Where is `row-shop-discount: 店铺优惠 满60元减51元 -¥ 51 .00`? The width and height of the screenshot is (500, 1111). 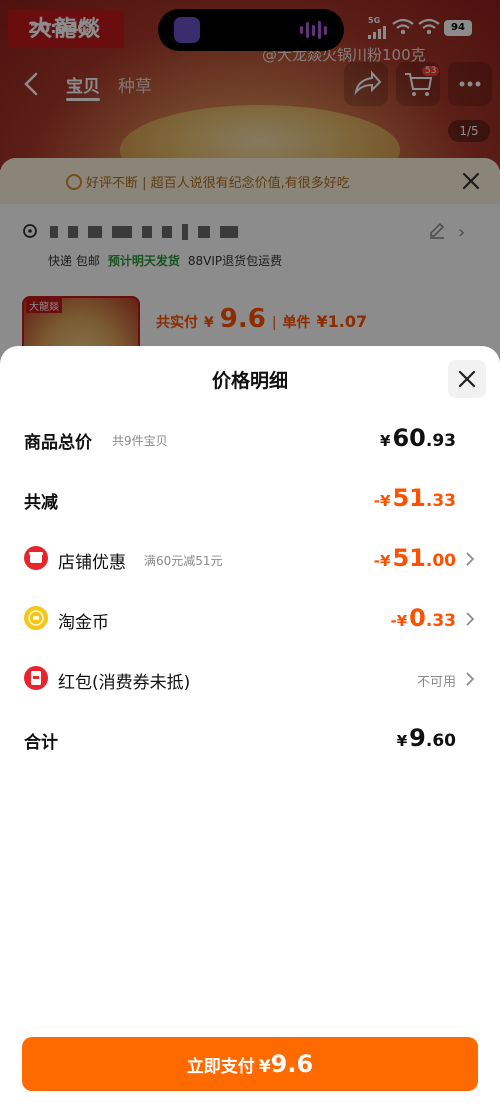 row-shop-discount: 店铺优惠 满60元减51元 -¥ 51 .00 is located at coordinates (250, 559).